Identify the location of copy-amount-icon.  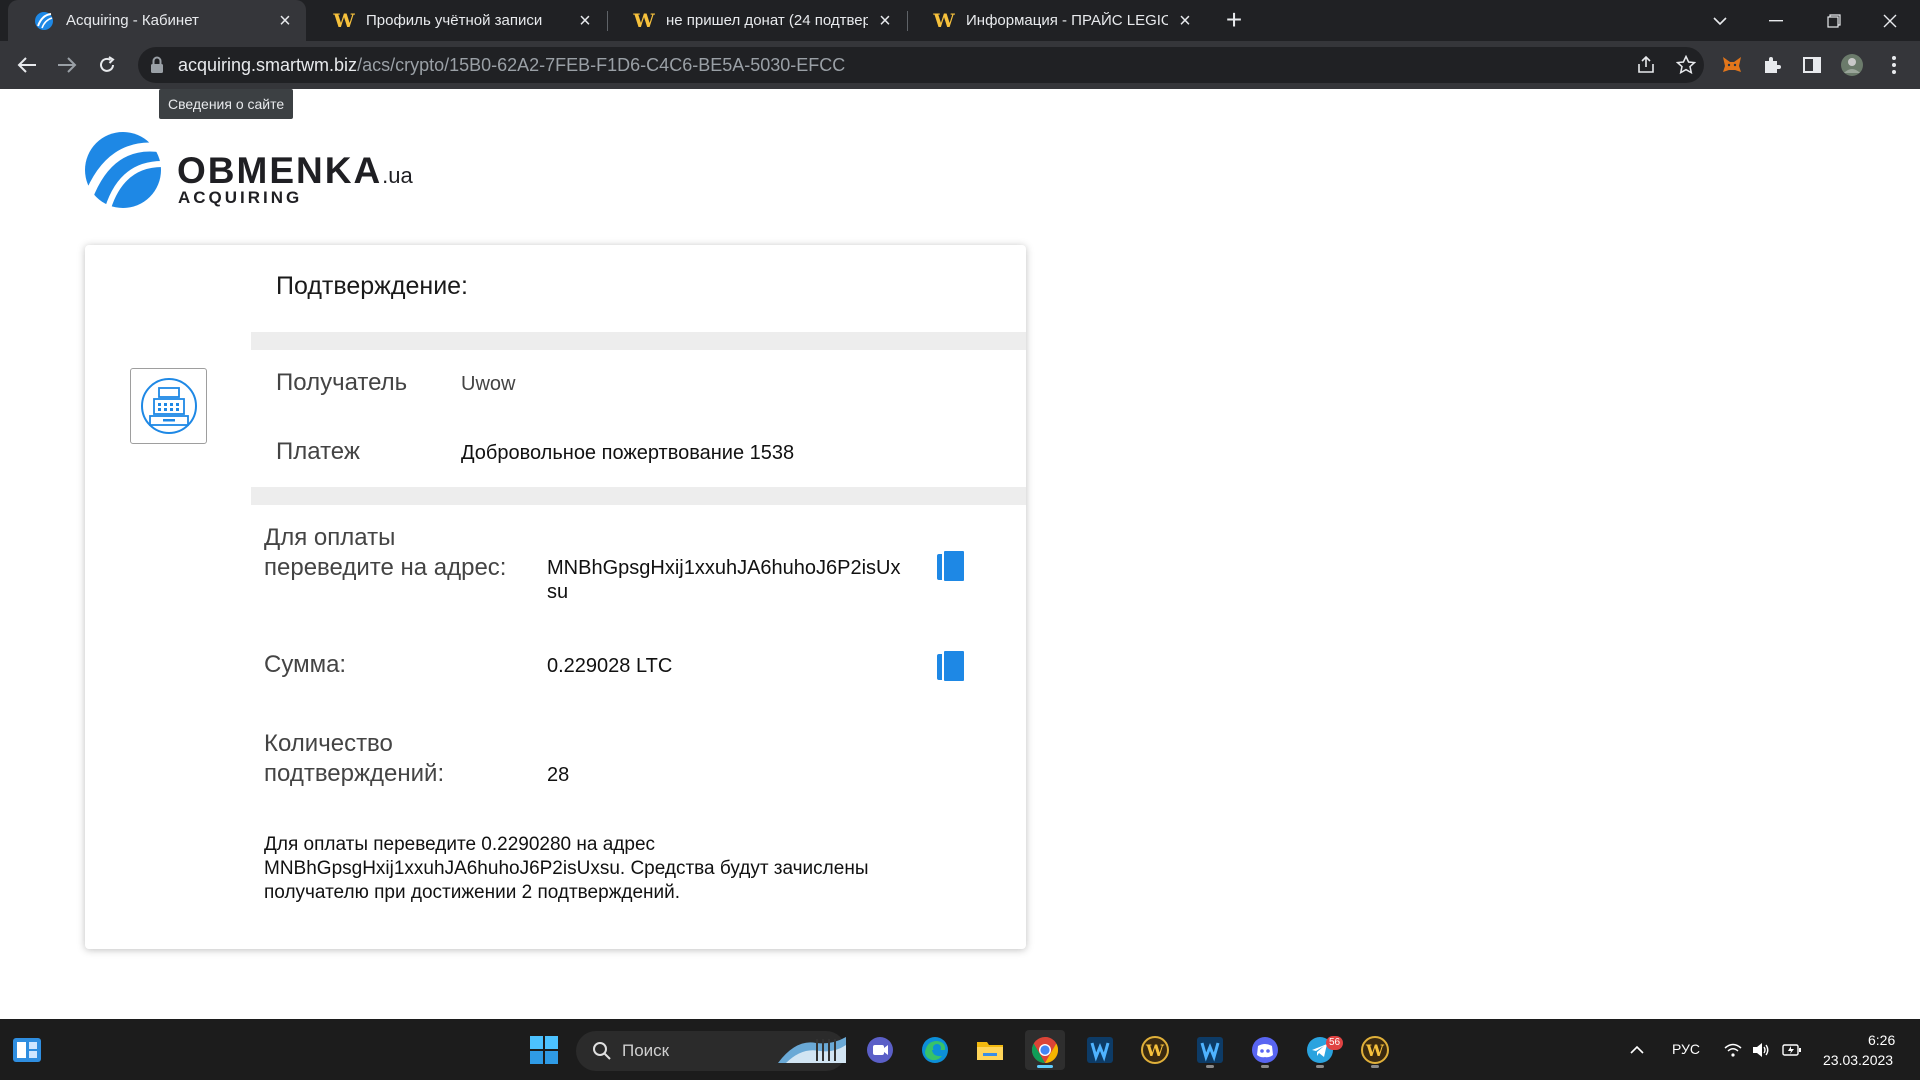
(951, 667).